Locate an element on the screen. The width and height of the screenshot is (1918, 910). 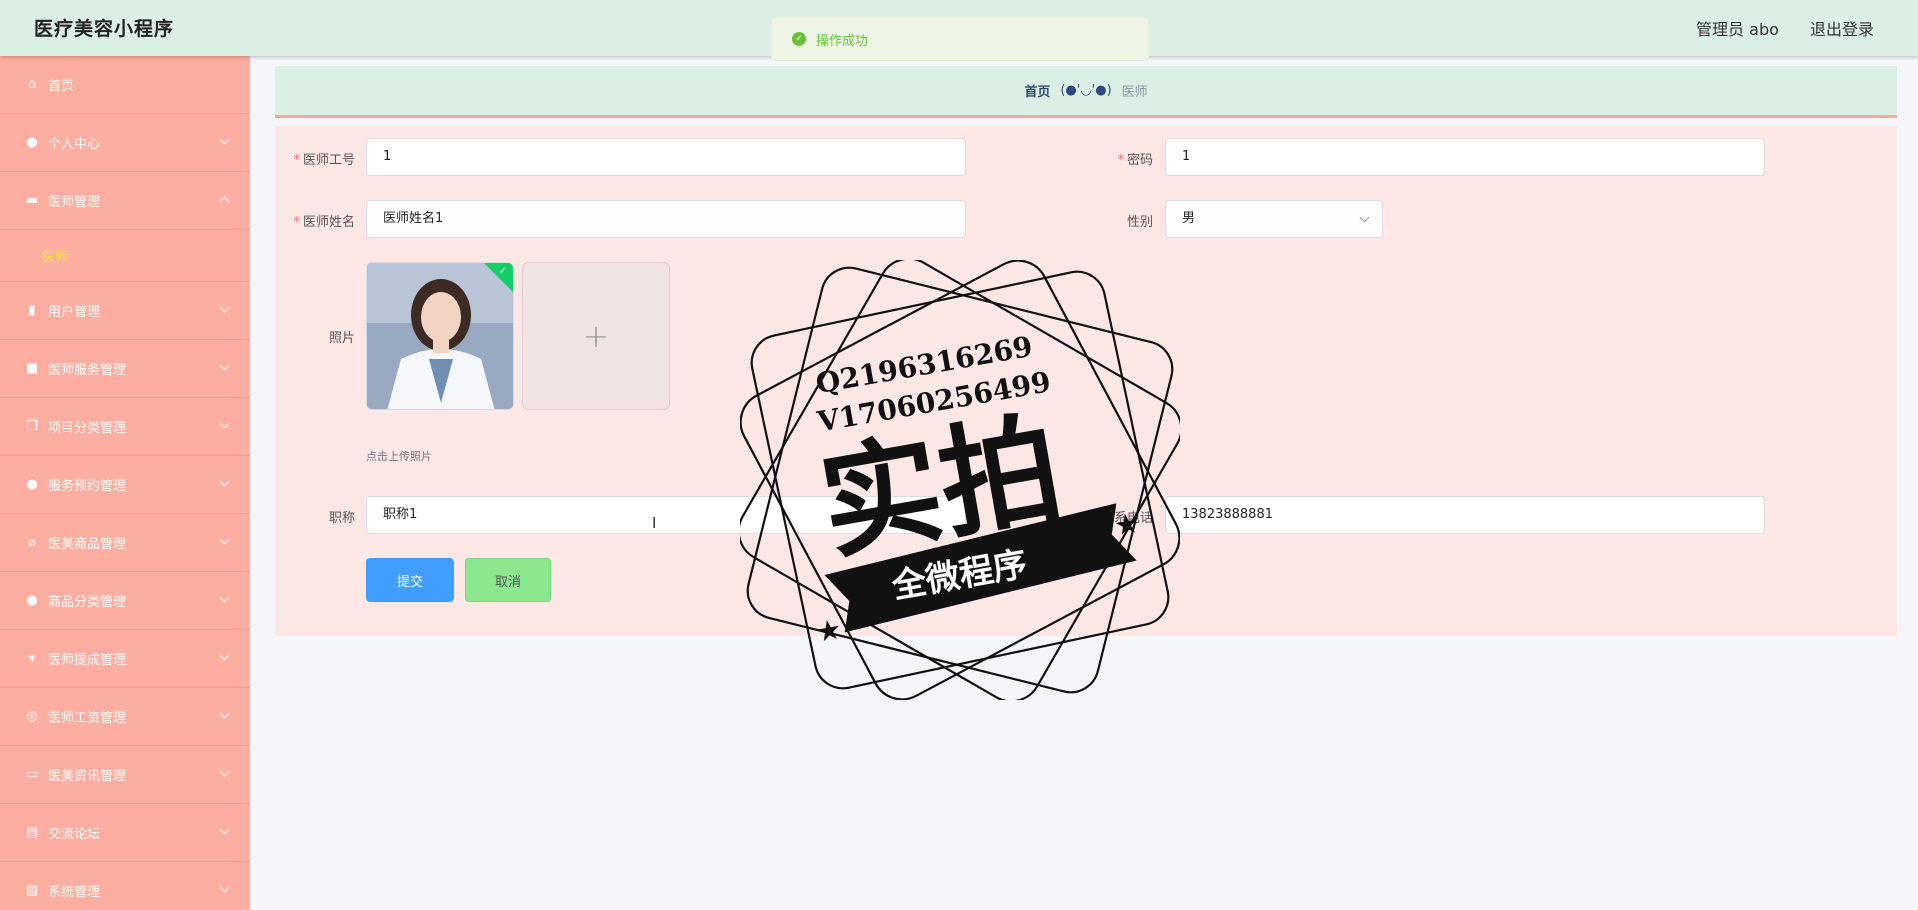
doctor-photo-thumbnail: ✓ is located at coordinates (440, 336).